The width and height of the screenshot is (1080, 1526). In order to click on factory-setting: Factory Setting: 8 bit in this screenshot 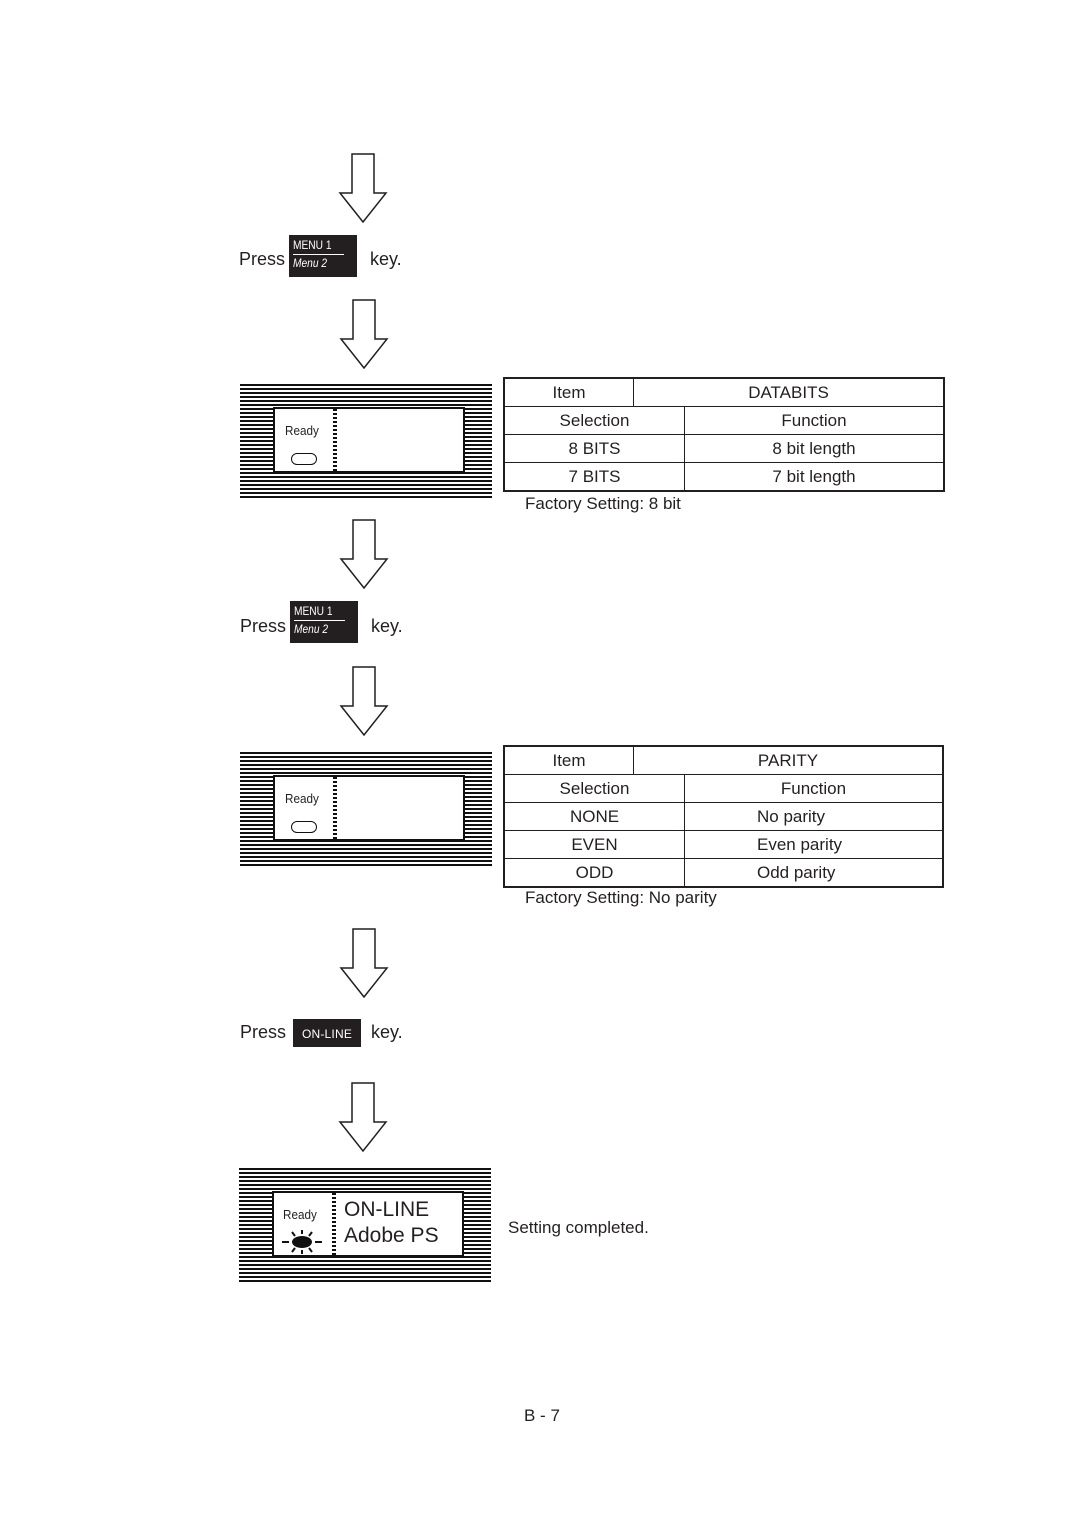, I will do `click(603, 503)`.